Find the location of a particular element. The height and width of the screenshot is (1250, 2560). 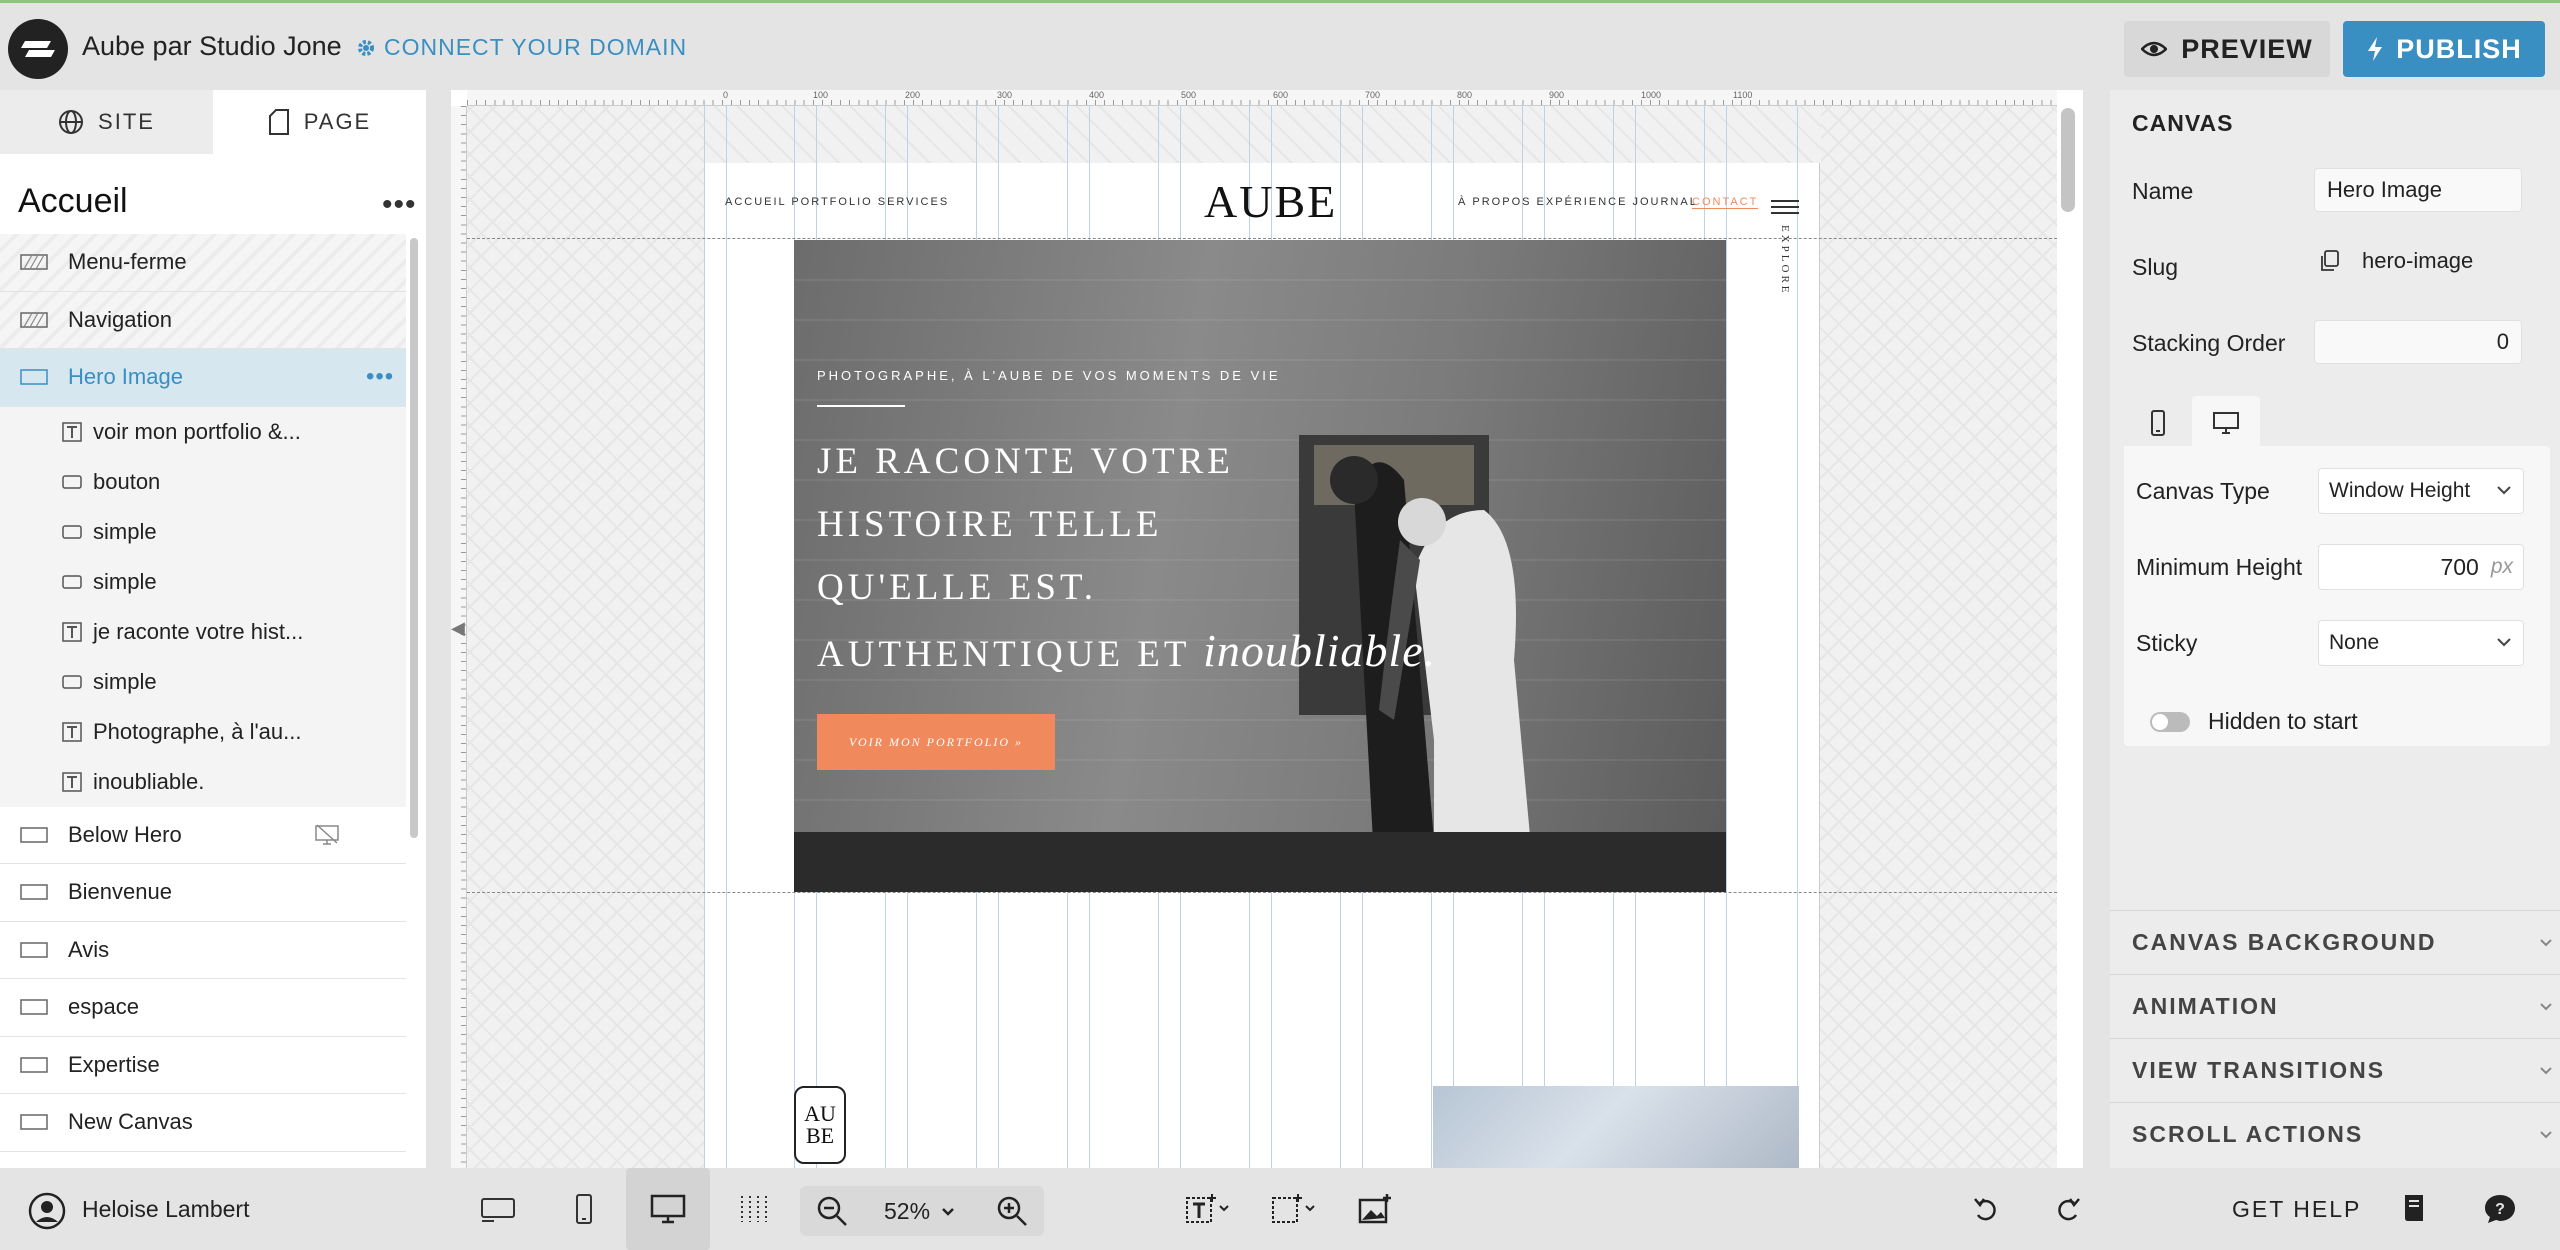

tab-site-label: SITE is located at coordinates (126, 121).